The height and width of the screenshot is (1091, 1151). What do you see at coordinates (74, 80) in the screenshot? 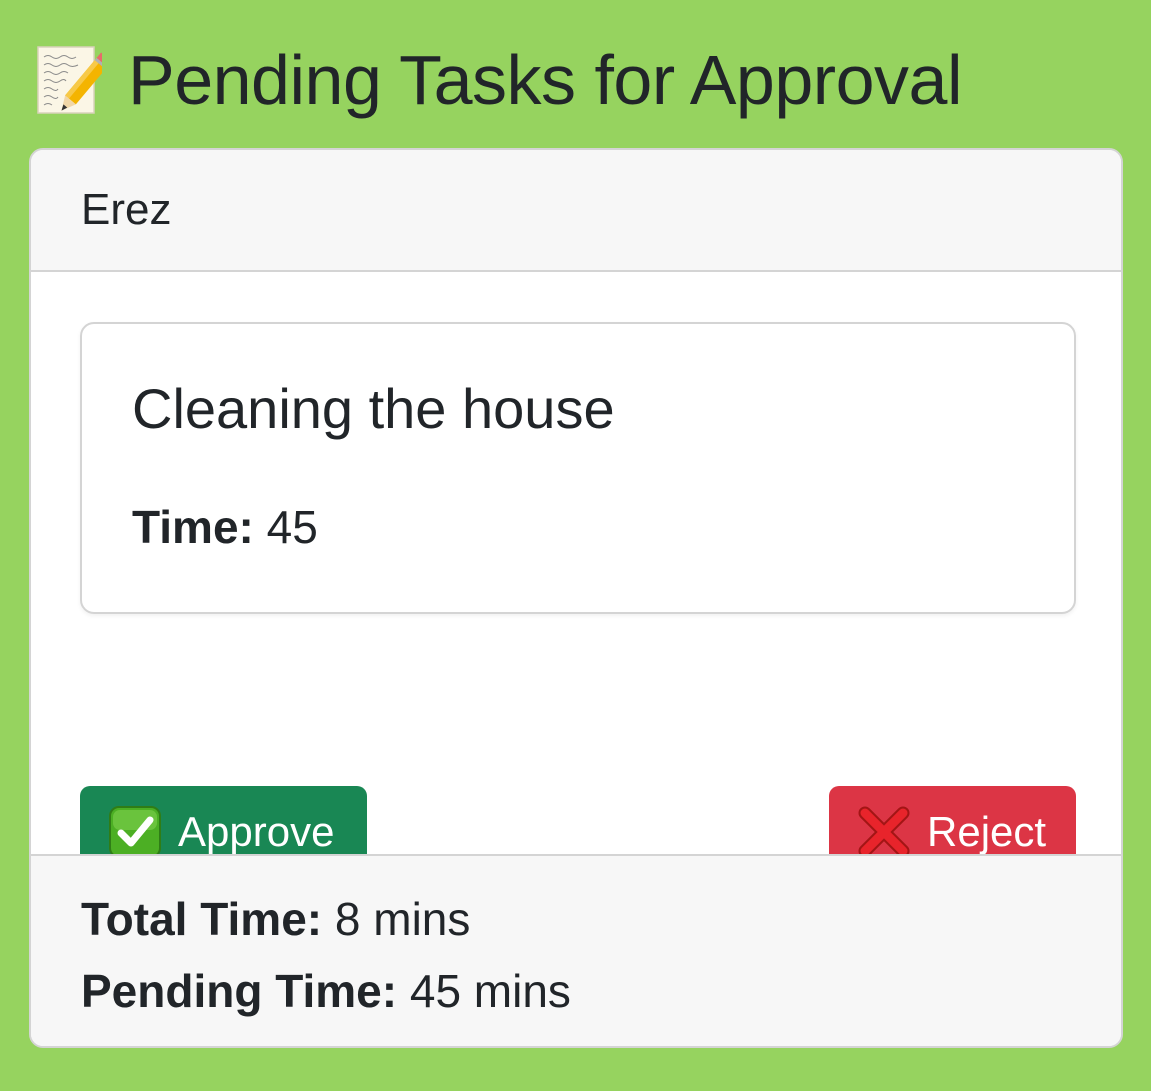
I see `memo-icon` at bounding box center [74, 80].